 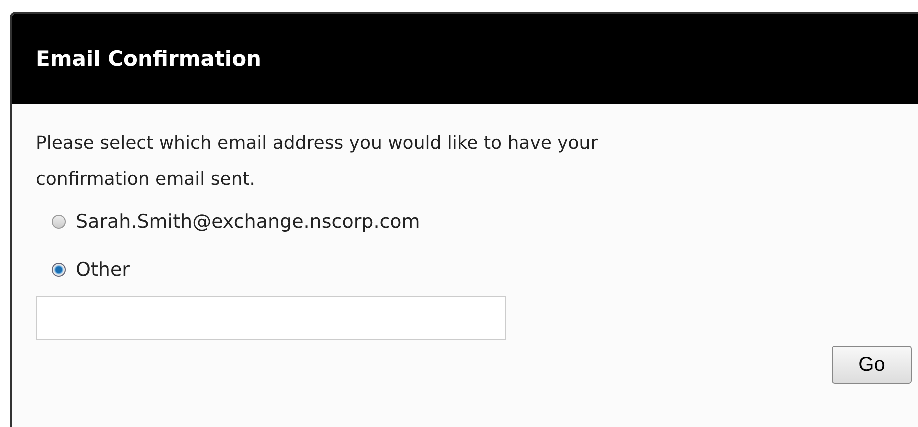 I want to click on dialog-title: Email Confirmation, so click(x=149, y=59).